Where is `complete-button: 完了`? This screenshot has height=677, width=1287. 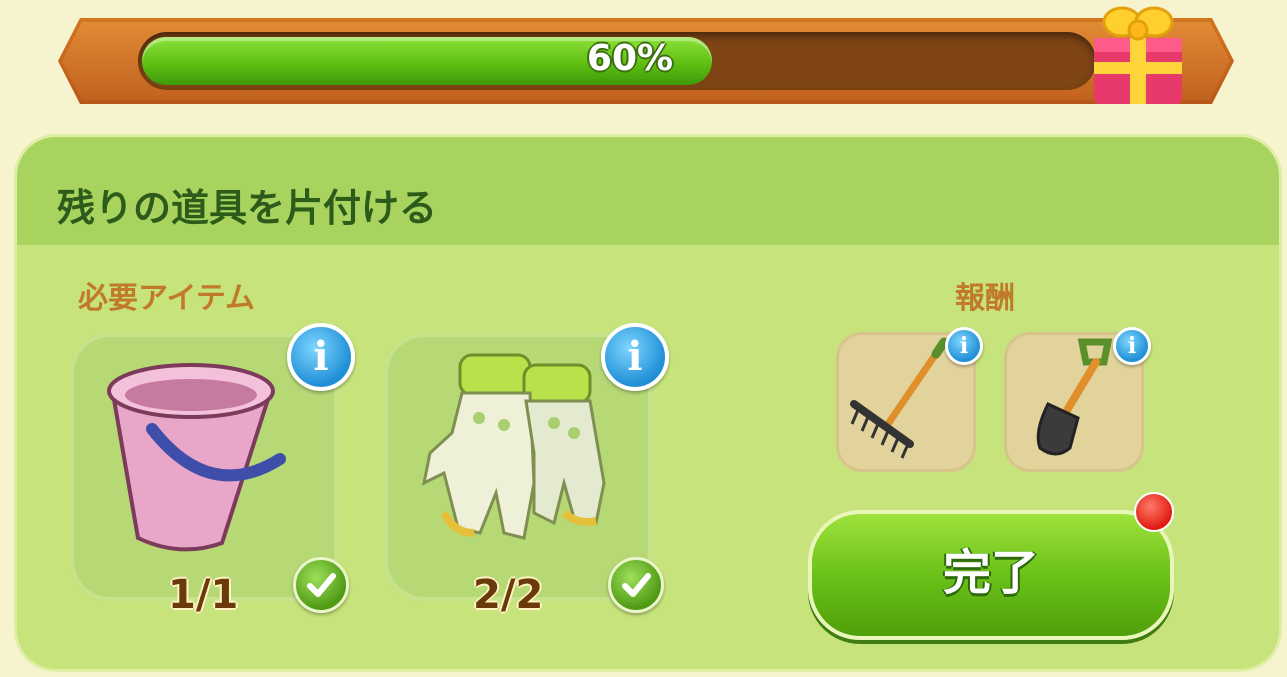
complete-button: 完了 is located at coordinates (991, 575).